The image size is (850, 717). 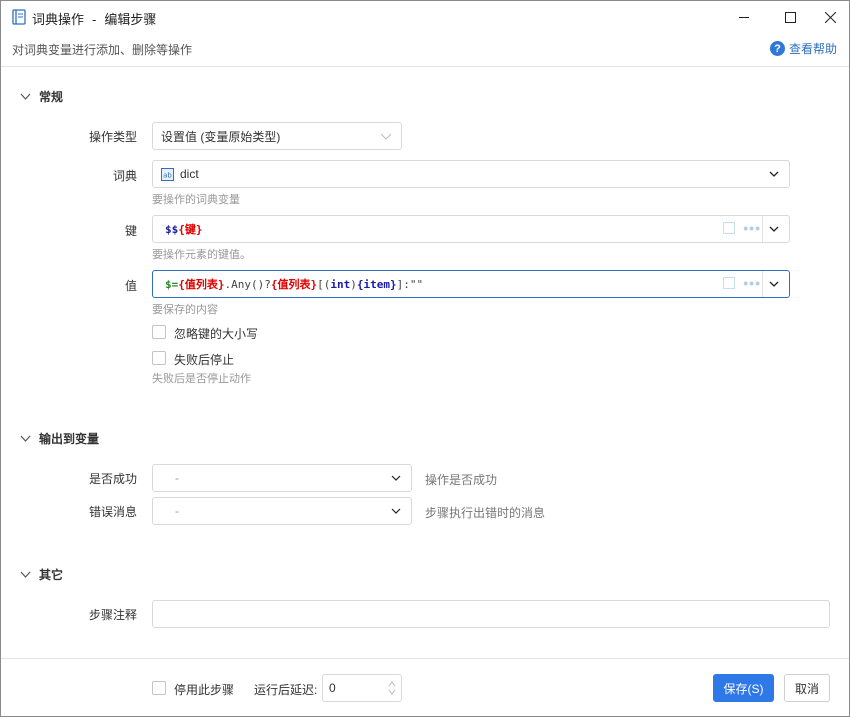 What do you see at coordinates (471, 174) in the screenshot?
I see `dict-select: ab dict` at bounding box center [471, 174].